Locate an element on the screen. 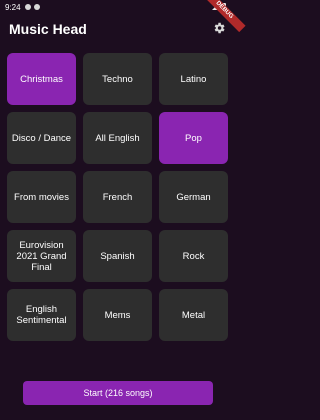 The height and width of the screenshot is (420, 320). genre-tile: All English is located at coordinates (117, 138).